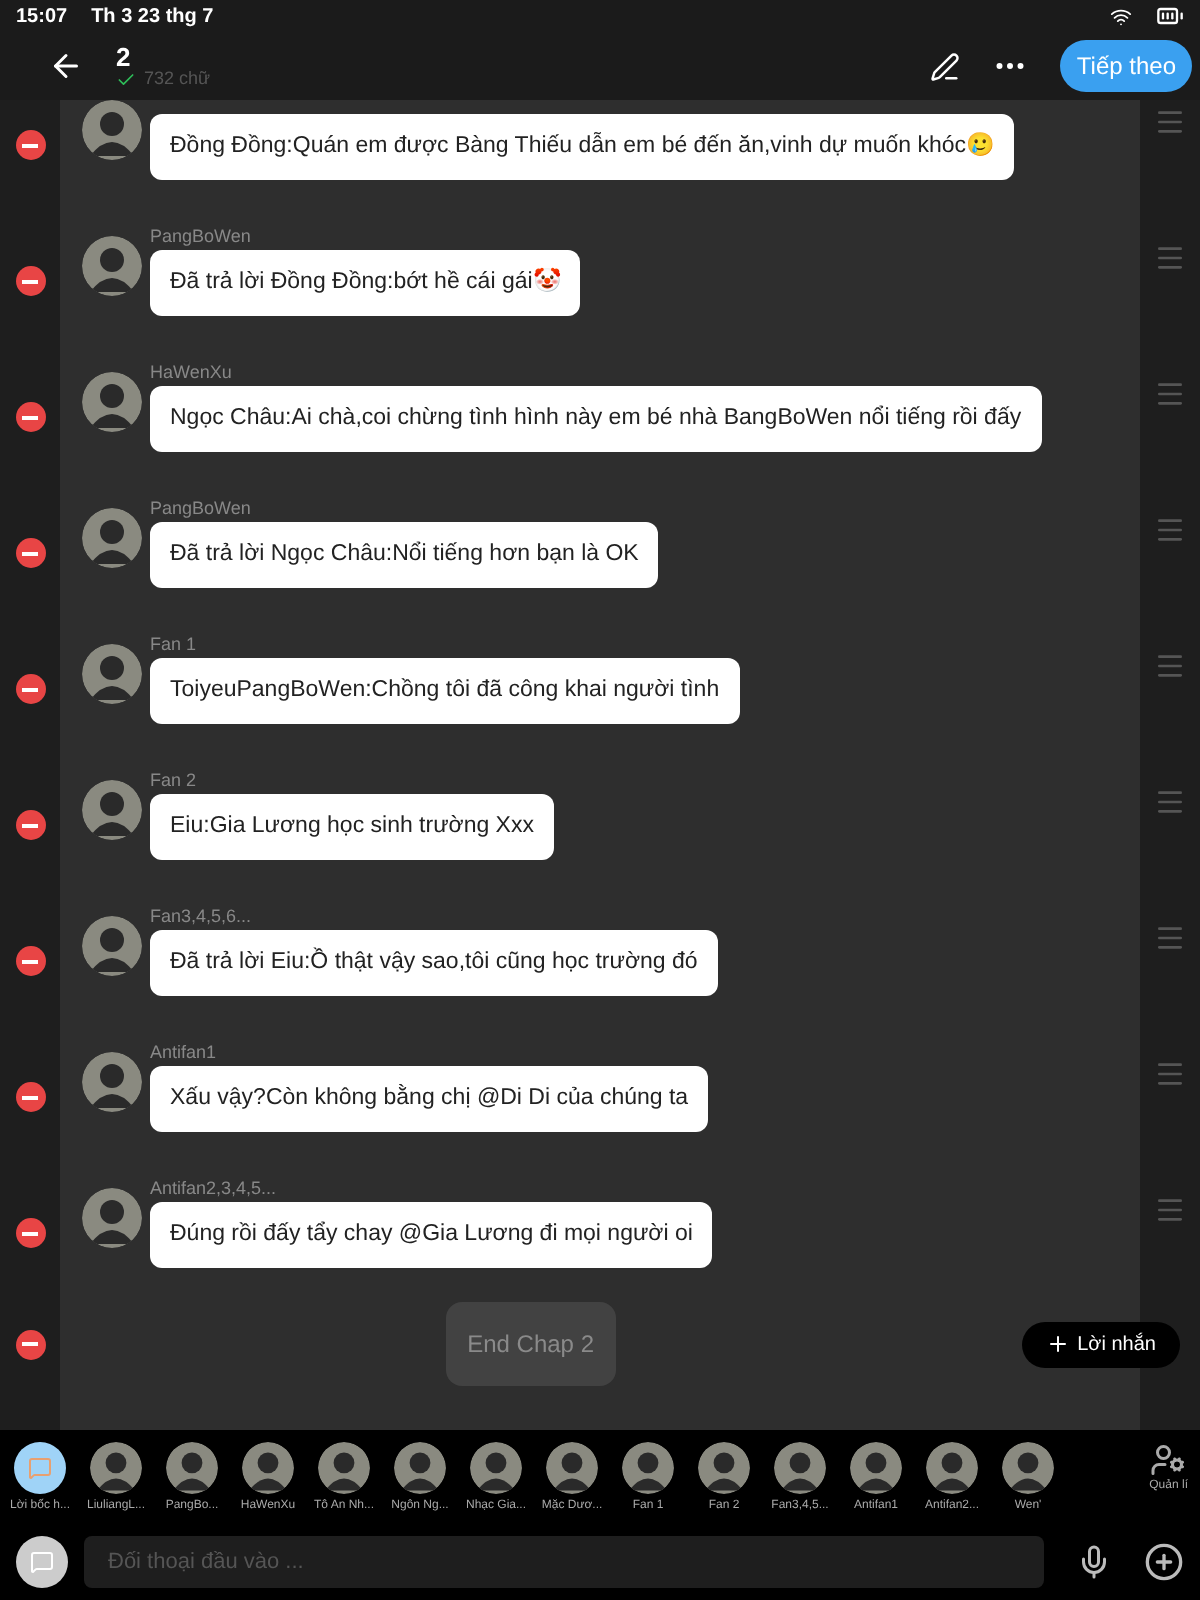  What do you see at coordinates (1170, 16) in the screenshot?
I see `battery-icon` at bounding box center [1170, 16].